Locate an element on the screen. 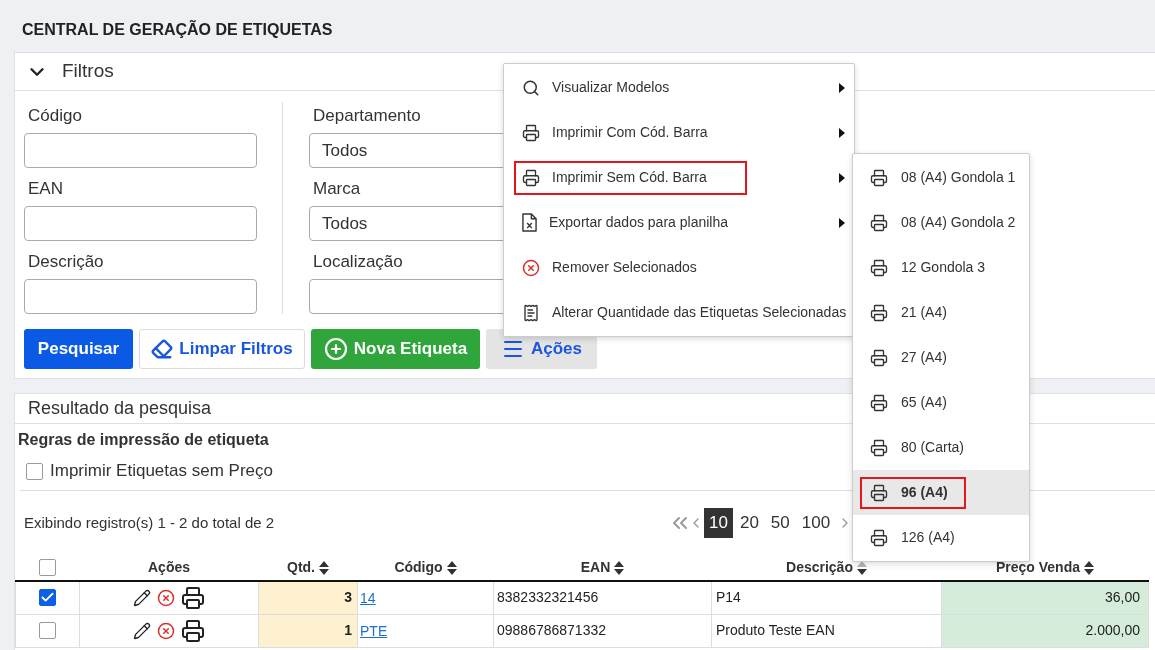 The width and height of the screenshot is (1155, 650). submenu-item: 126 (A4) is located at coordinates (941, 537).